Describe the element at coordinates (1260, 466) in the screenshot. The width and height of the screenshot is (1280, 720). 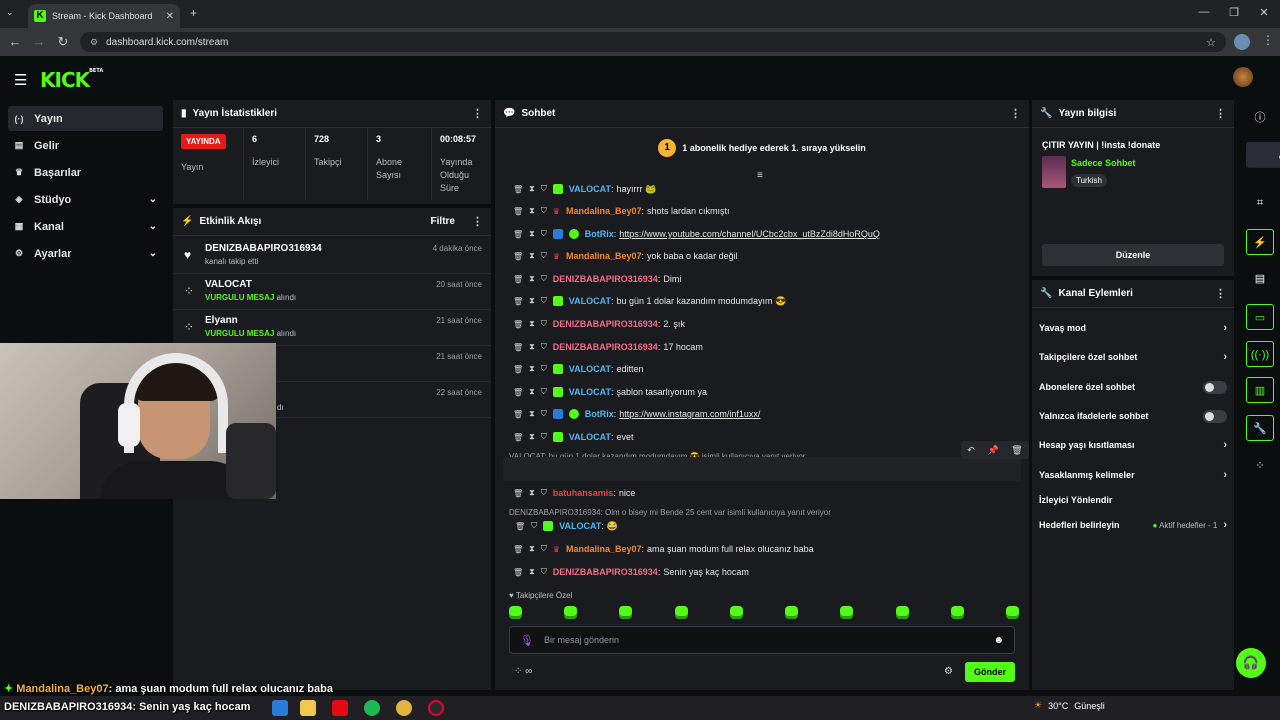
I see `kicks-icon: ⁘` at that location.